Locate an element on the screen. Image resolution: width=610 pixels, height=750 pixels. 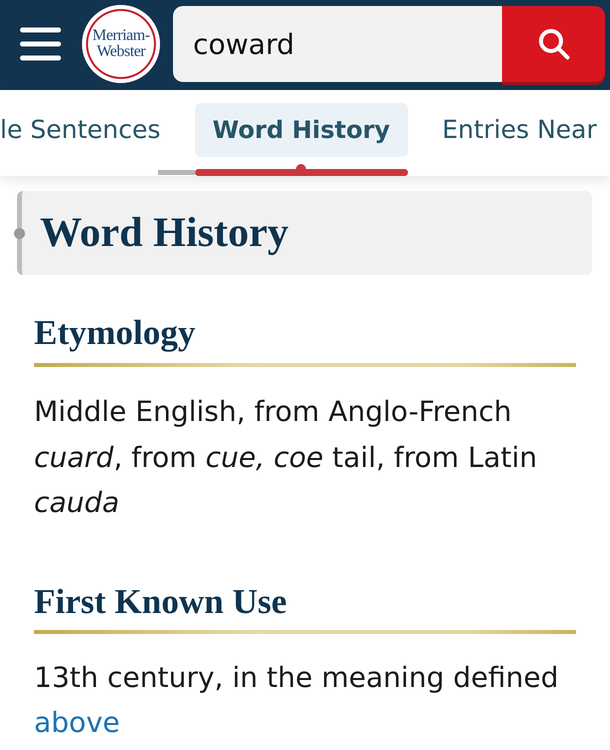
search-field: coward is located at coordinates (337, 44).